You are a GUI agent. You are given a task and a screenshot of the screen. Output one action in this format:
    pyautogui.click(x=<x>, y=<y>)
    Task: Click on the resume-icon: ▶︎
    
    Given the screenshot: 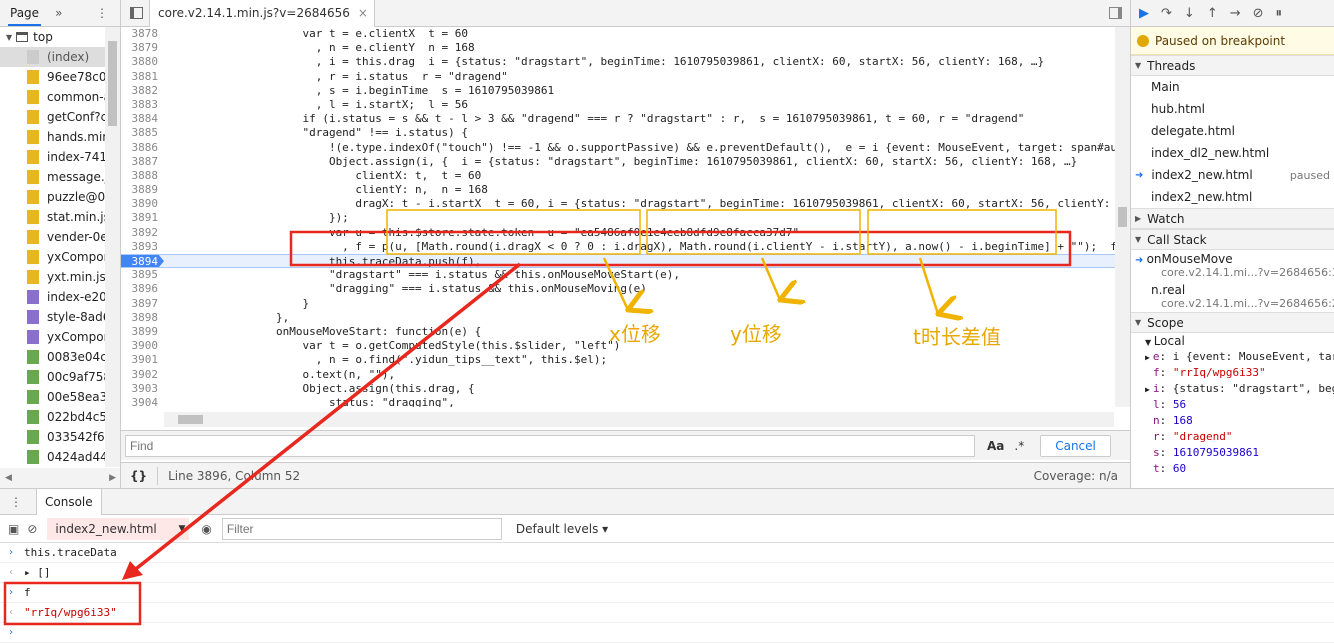 What is the action you would take?
    pyautogui.click(x=1144, y=13)
    